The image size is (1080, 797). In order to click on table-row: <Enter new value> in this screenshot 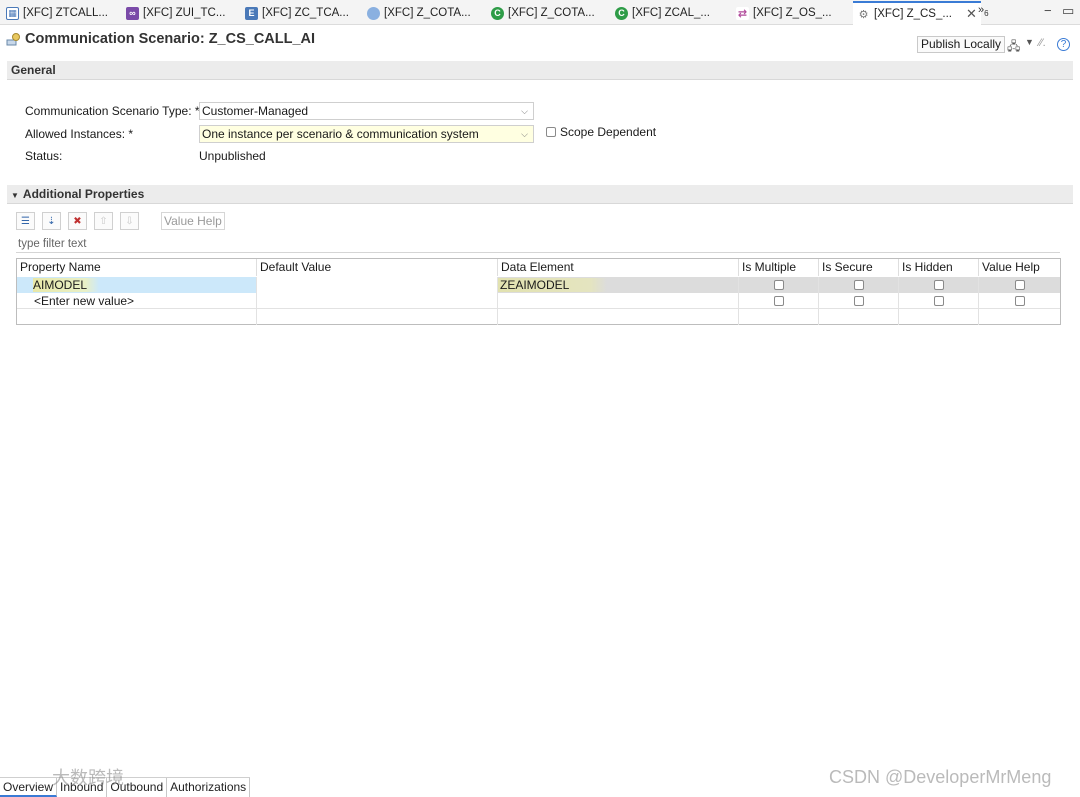, I will do `click(538, 301)`.